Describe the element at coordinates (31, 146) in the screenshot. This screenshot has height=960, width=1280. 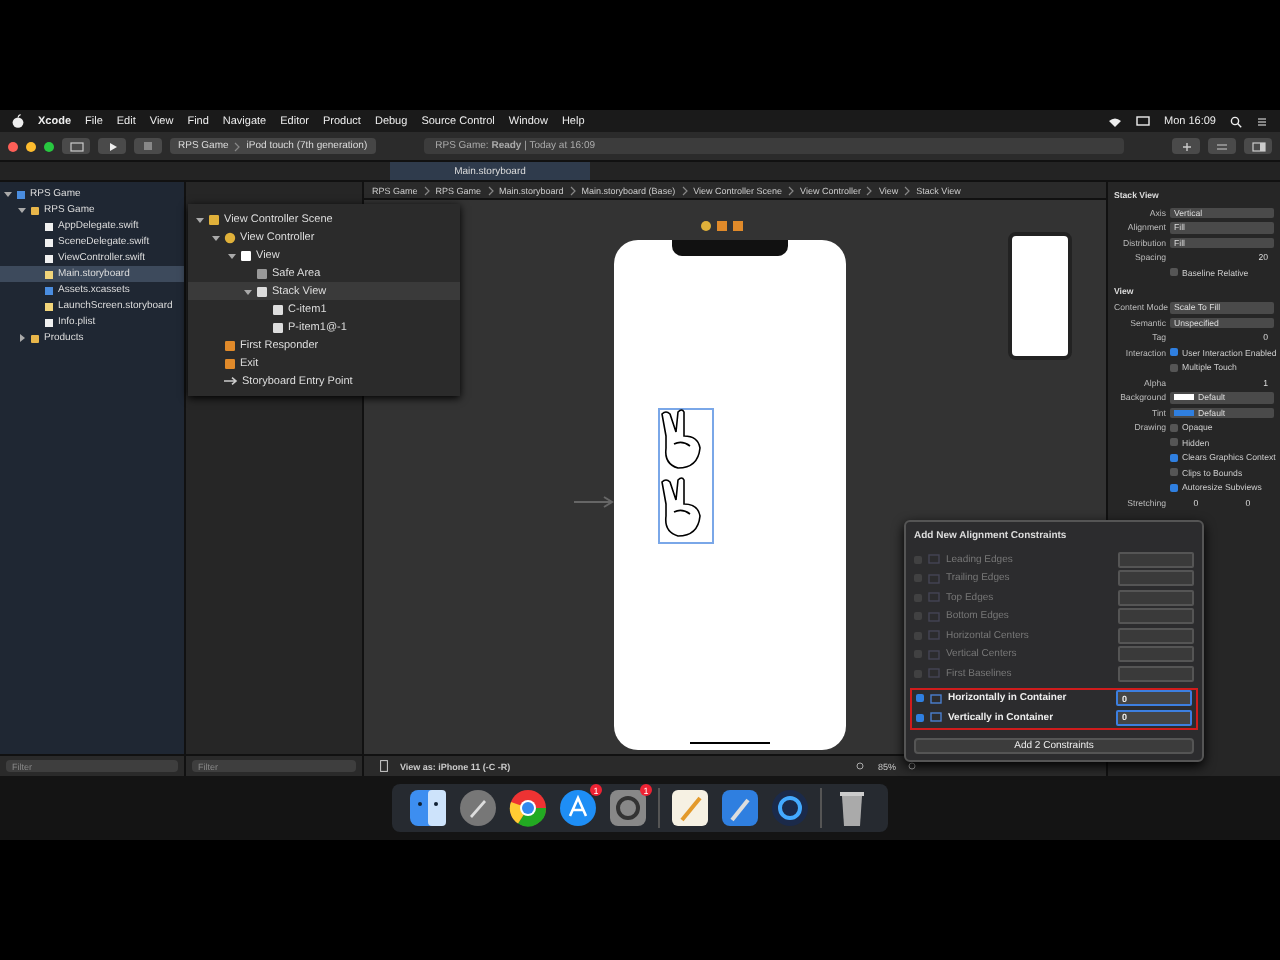
I see `minimize-button` at that location.